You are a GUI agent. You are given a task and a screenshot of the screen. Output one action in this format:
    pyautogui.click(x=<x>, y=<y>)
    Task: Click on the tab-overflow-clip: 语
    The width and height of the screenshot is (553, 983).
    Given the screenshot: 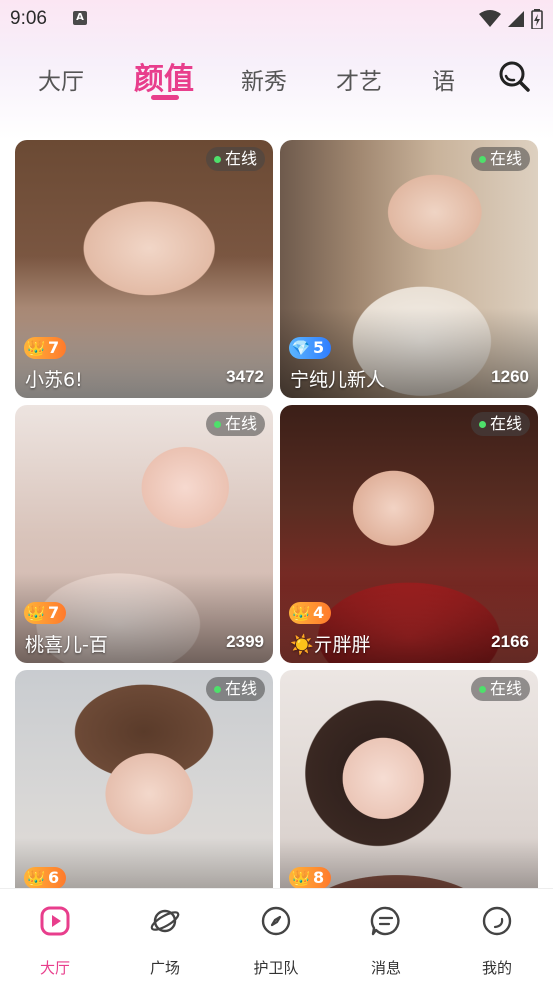 What is the action you would take?
    pyautogui.click(x=447, y=78)
    